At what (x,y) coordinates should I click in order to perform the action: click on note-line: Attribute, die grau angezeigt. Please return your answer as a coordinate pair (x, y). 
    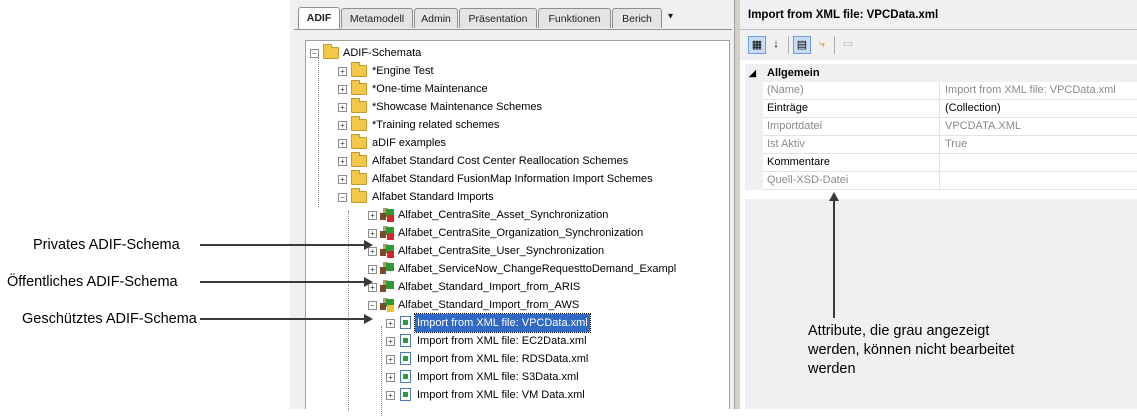
    Looking at the image, I should click on (899, 331).